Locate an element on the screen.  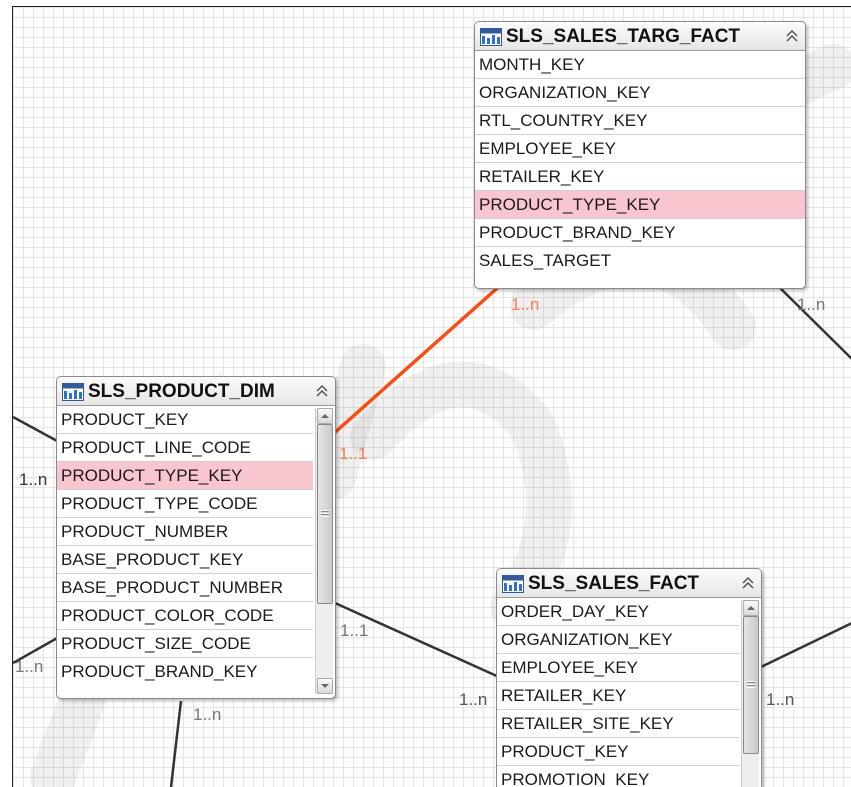
table-header: SLS_PRODUCT_DIM is located at coordinates (196, 391).